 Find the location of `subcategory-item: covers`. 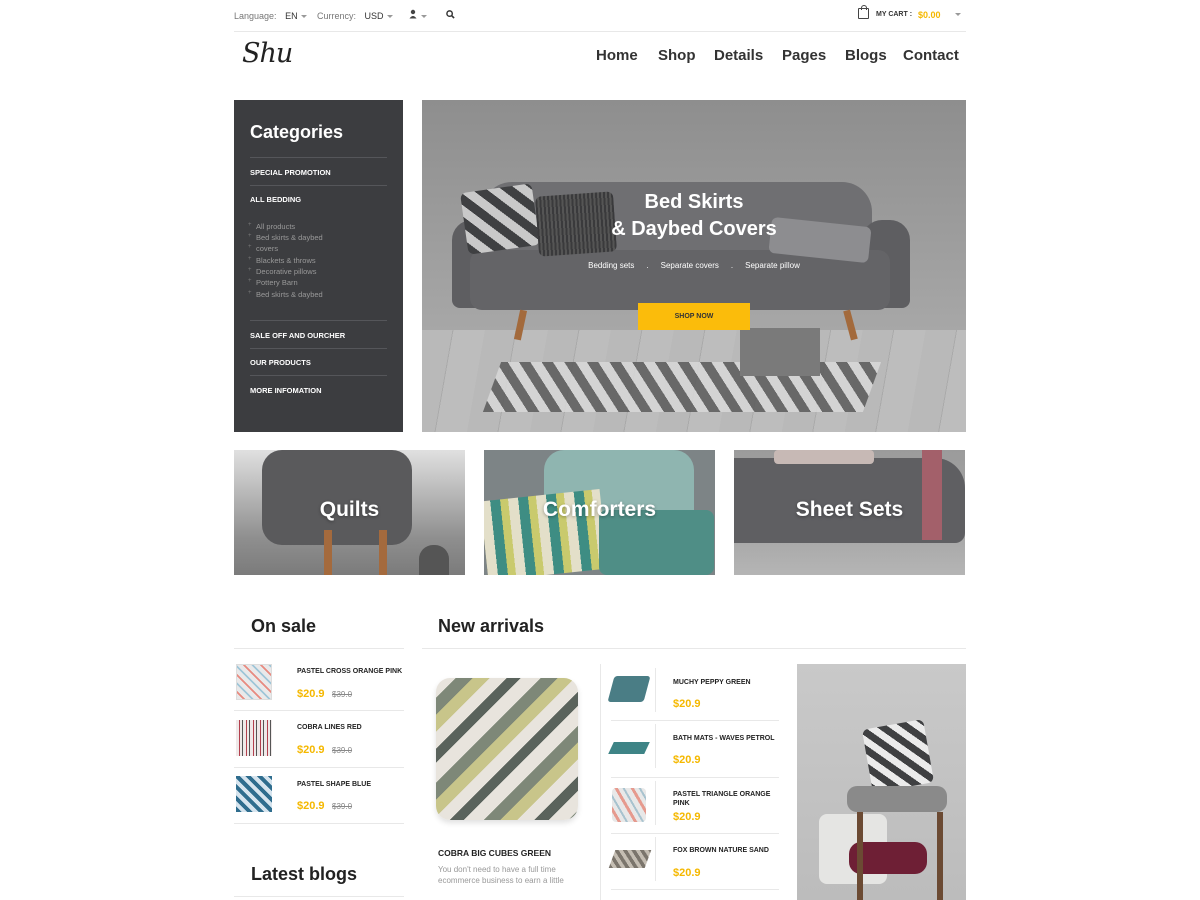

subcategory-item: covers is located at coordinates (263, 248).